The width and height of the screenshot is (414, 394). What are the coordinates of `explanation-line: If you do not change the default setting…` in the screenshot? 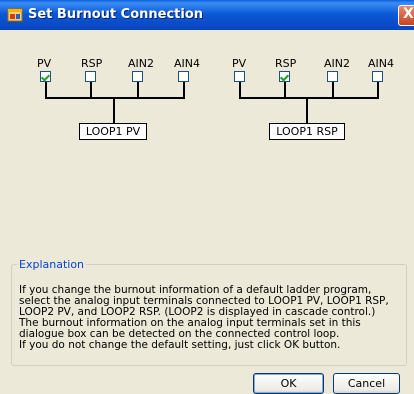 It's located at (180, 345).